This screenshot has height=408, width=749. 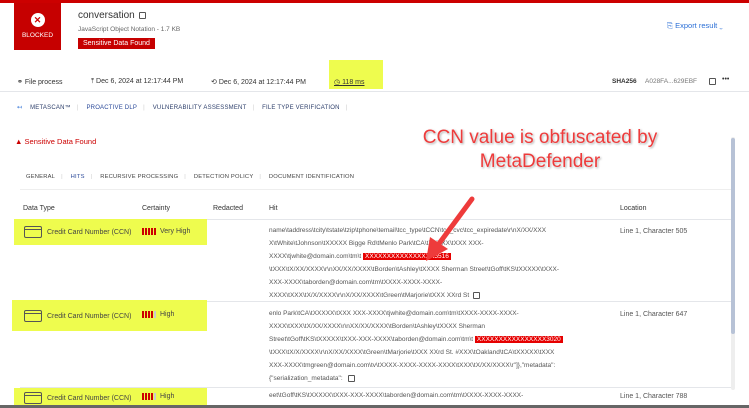 I want to click on masked-ccn: XXXXXXXXXXXXXXXX3020, so click(x=518, y=339).